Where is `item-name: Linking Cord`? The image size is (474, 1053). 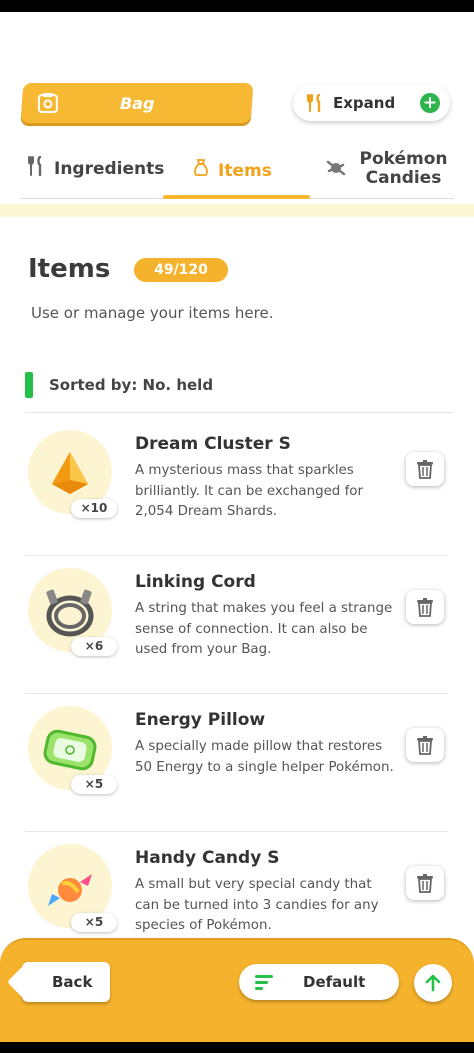 item-name: Linking Cord is located at coordinates (195, 582).